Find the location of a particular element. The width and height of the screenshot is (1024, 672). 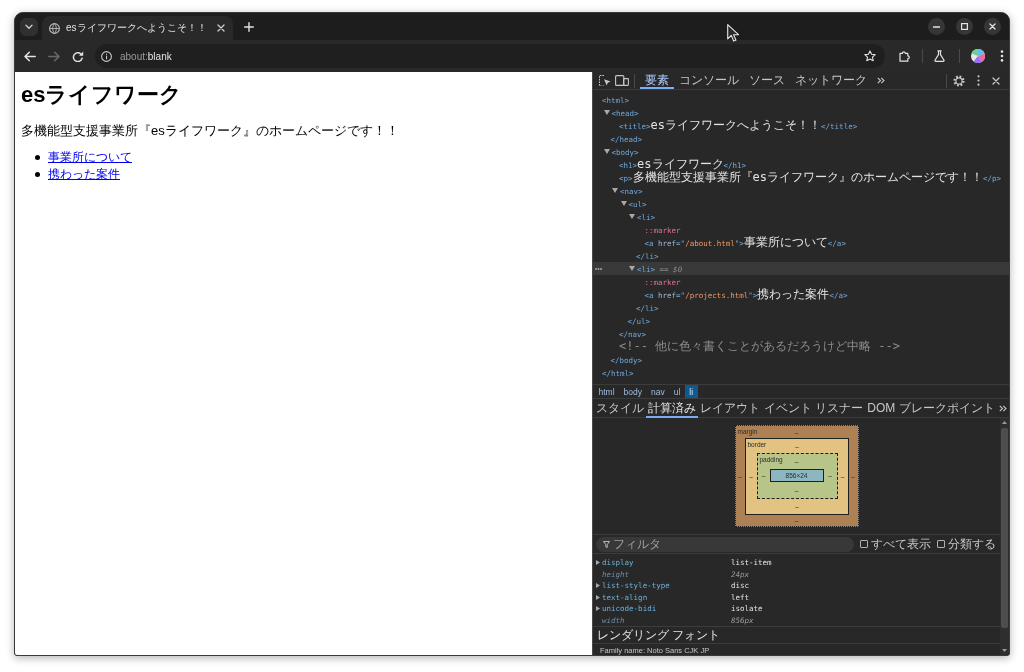

star-icon is located at coordinates (870, 56).